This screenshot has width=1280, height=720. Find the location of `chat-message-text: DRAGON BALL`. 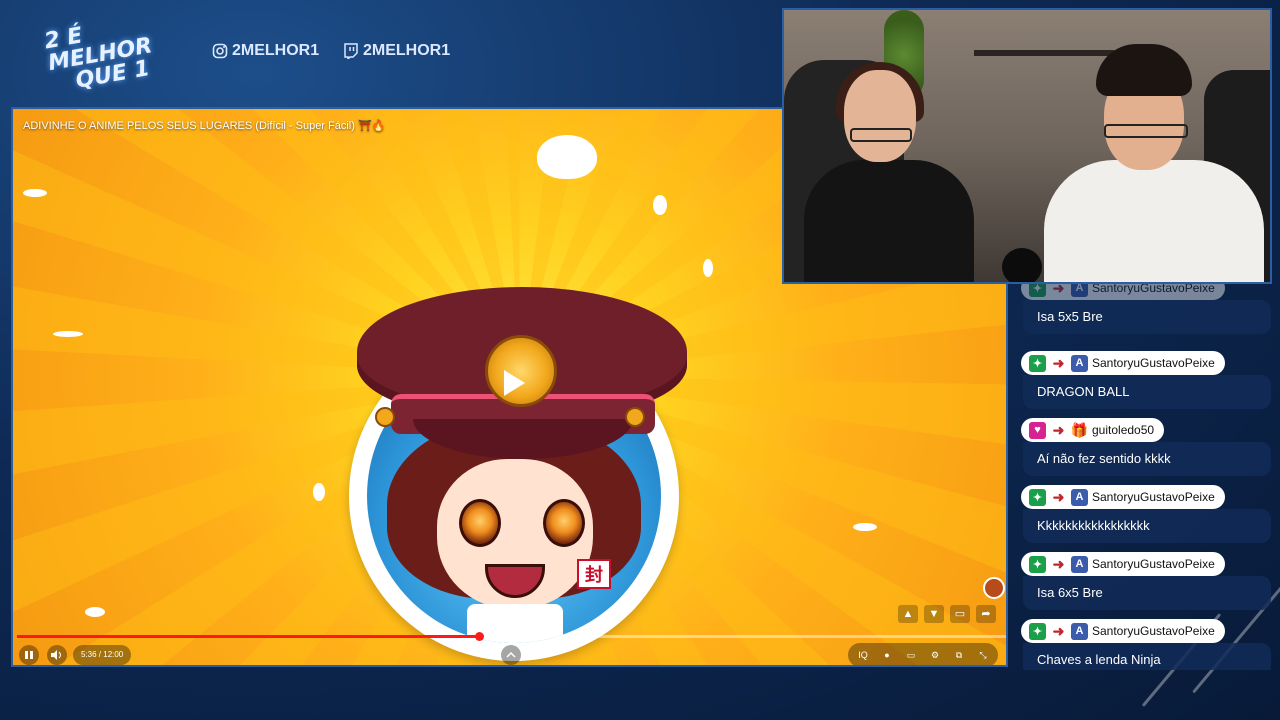

chat-message-text: DRAGON BALL is located at coordinates (1147, 392).